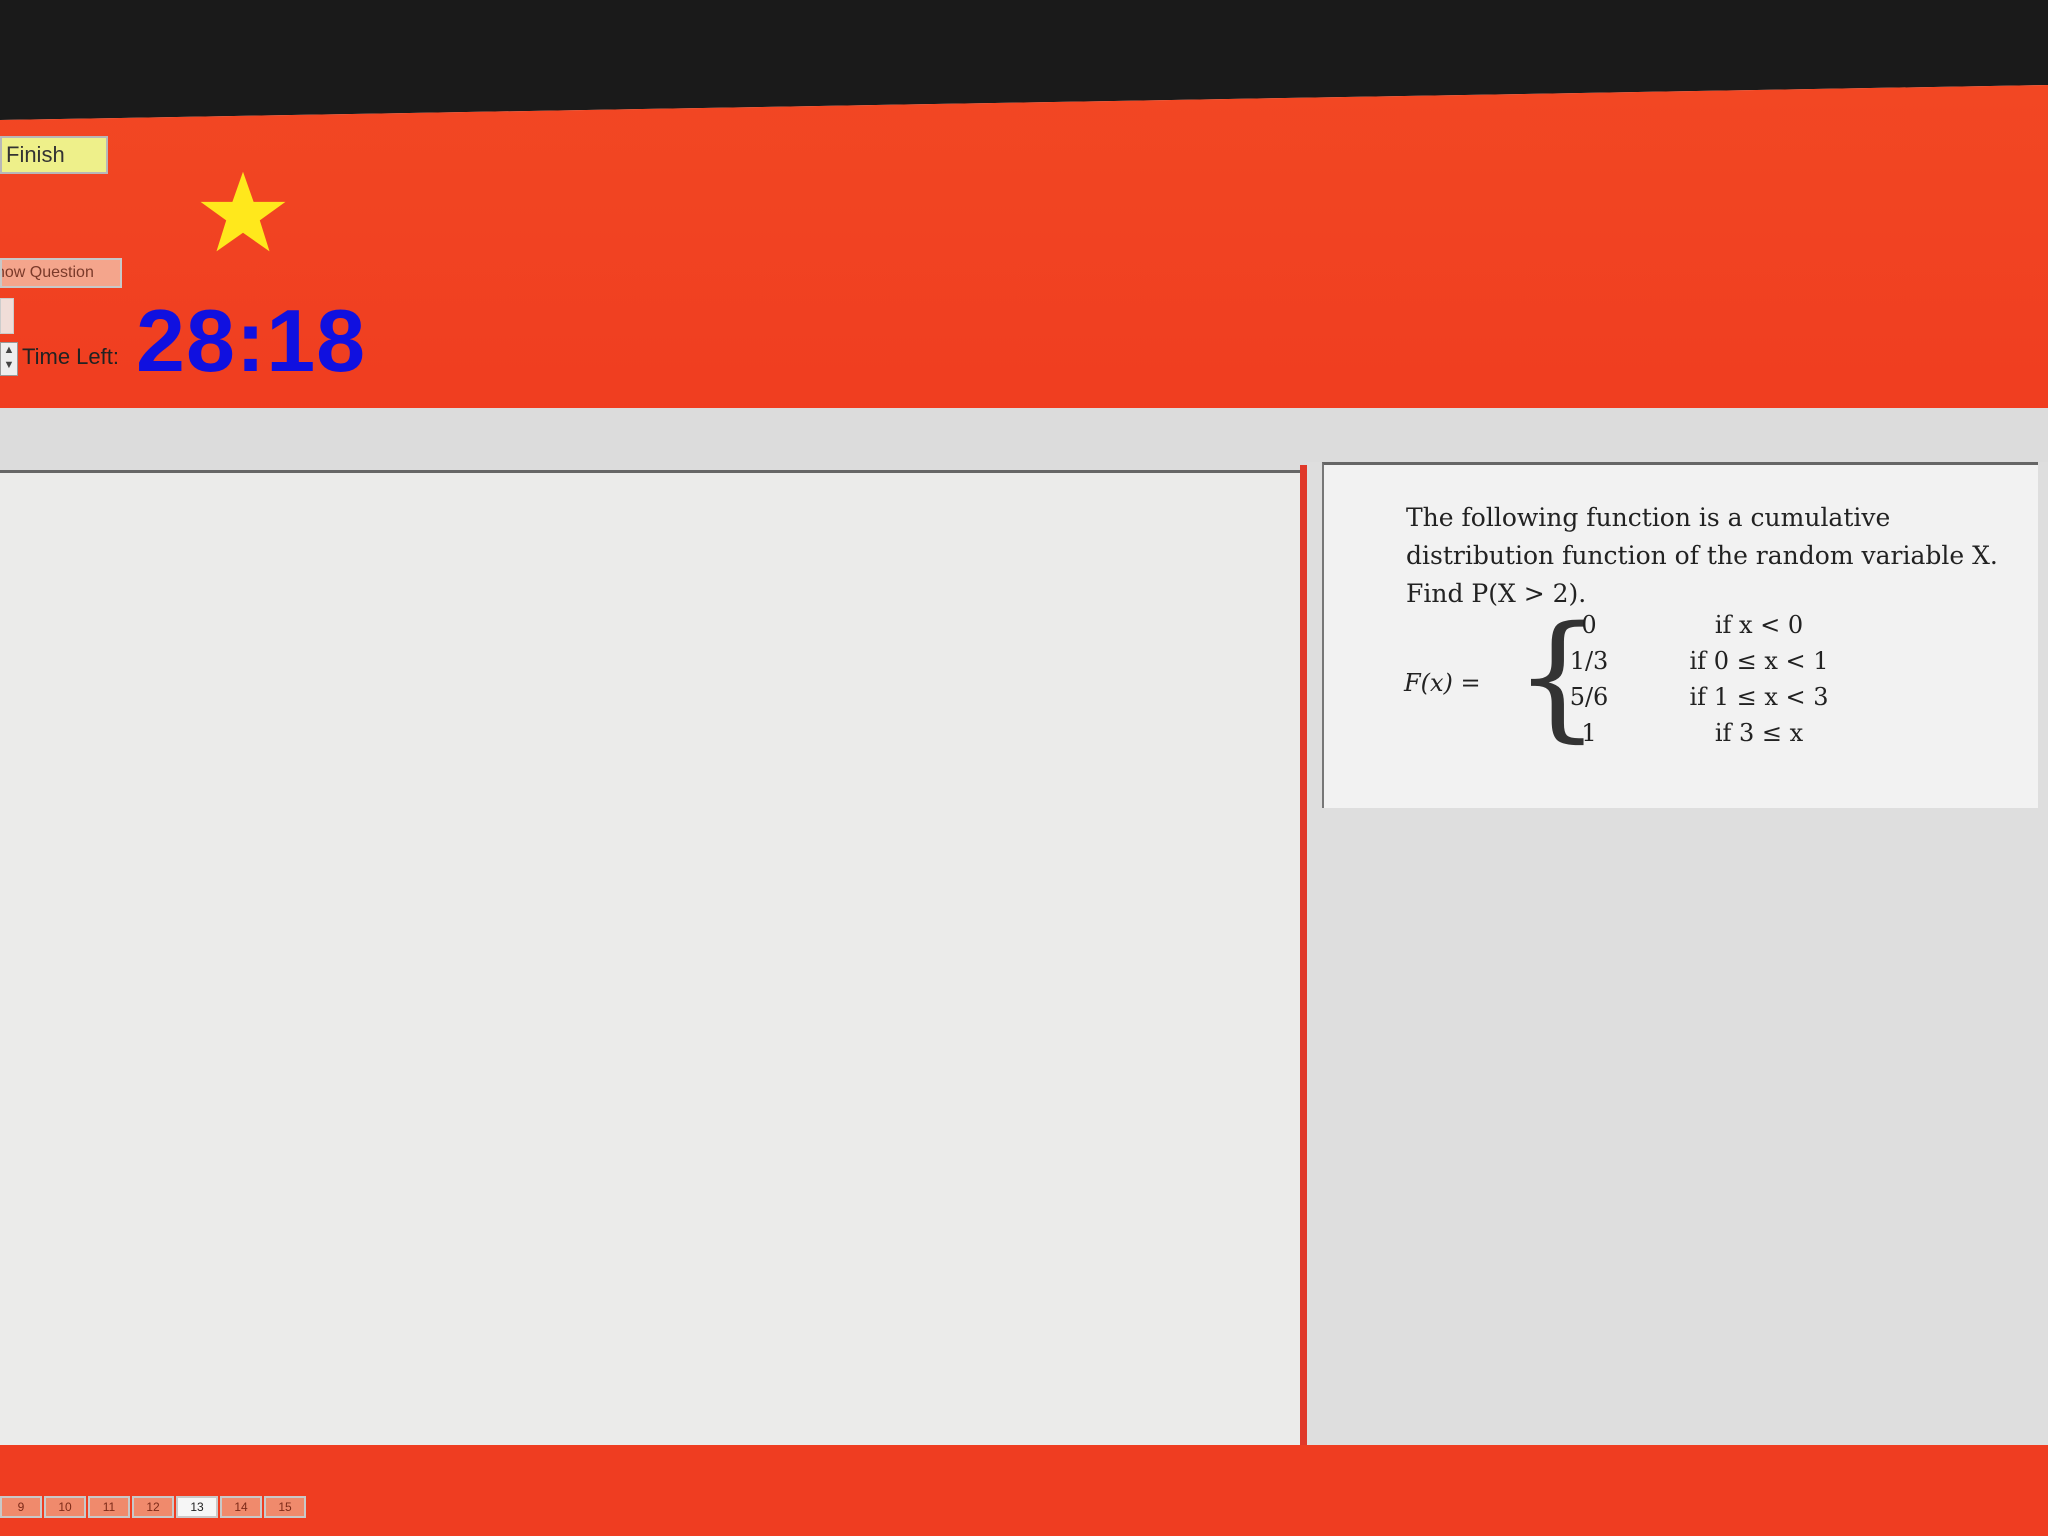 The width and height of the screenshot is (2048, 1536). I want to click on formula-label: F(x) =, so click(1442, 683).